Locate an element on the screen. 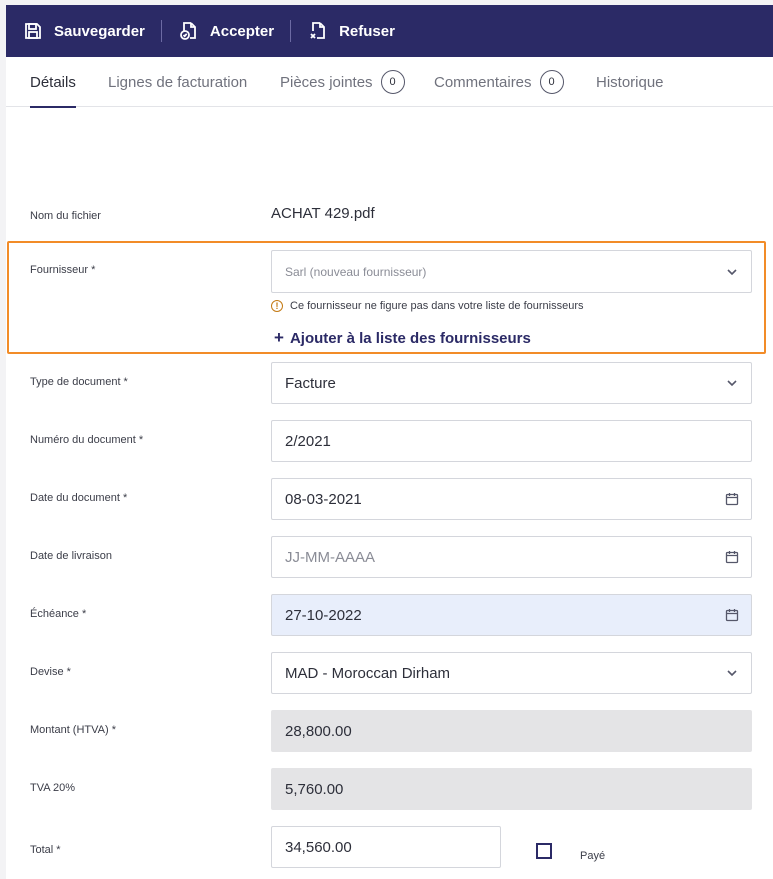 This screenshot has width=773, height=879. filename-value: ACHAT 429.pdf is located at coordinates (323, 213).